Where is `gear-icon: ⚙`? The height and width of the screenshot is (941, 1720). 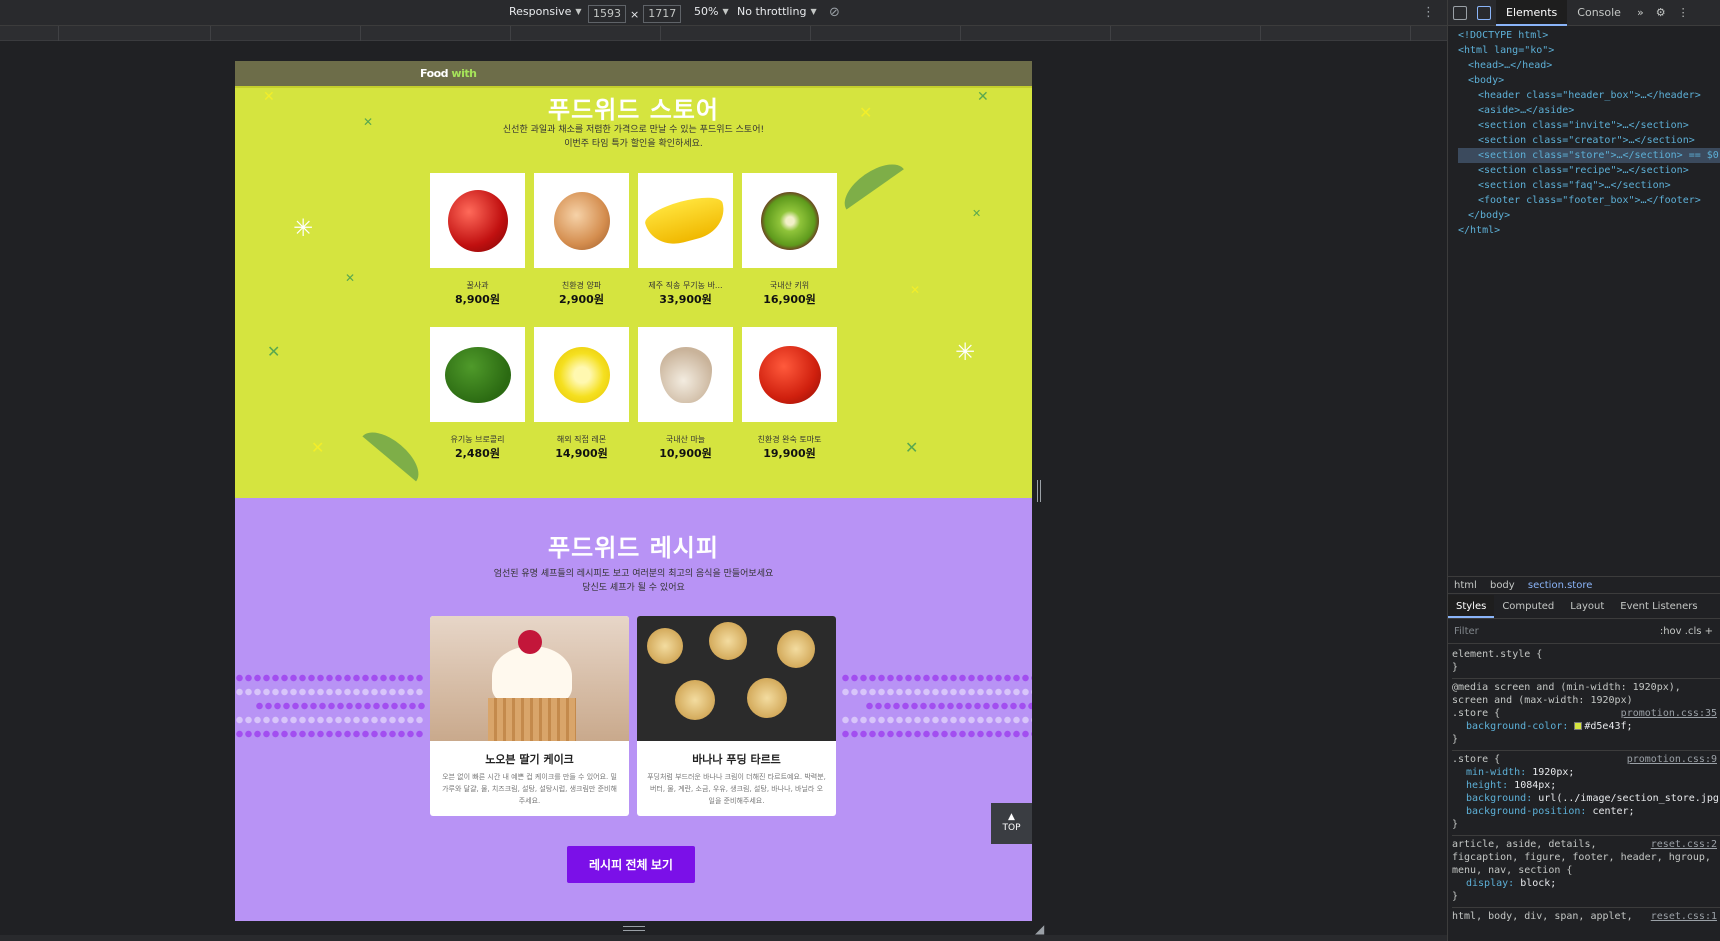 gear-icon: ⚙ is located at coordinates (1661, 13).